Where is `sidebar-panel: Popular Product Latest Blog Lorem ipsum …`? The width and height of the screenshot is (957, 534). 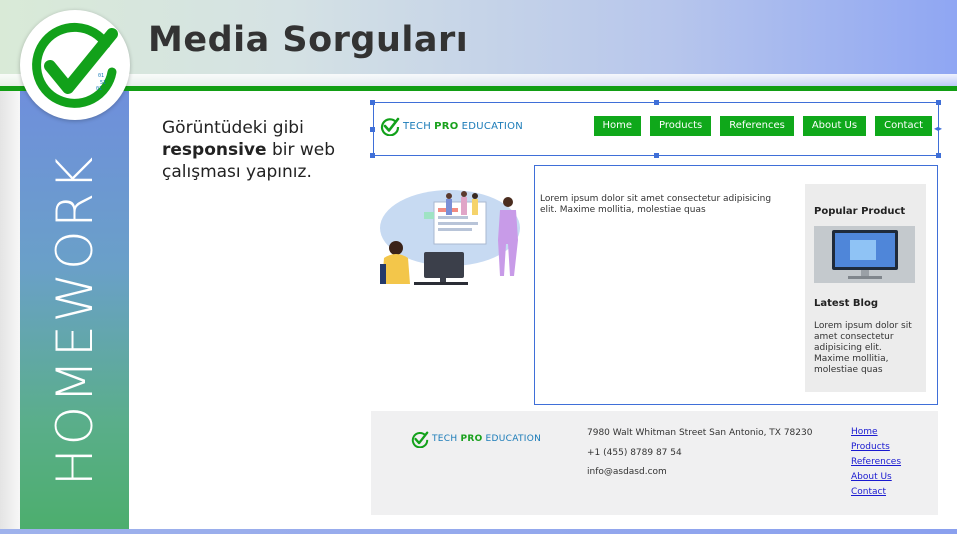
sidebar-panel: Popular Product Latest Blog Lorem ipsum … is located at coordinates (865, 288).